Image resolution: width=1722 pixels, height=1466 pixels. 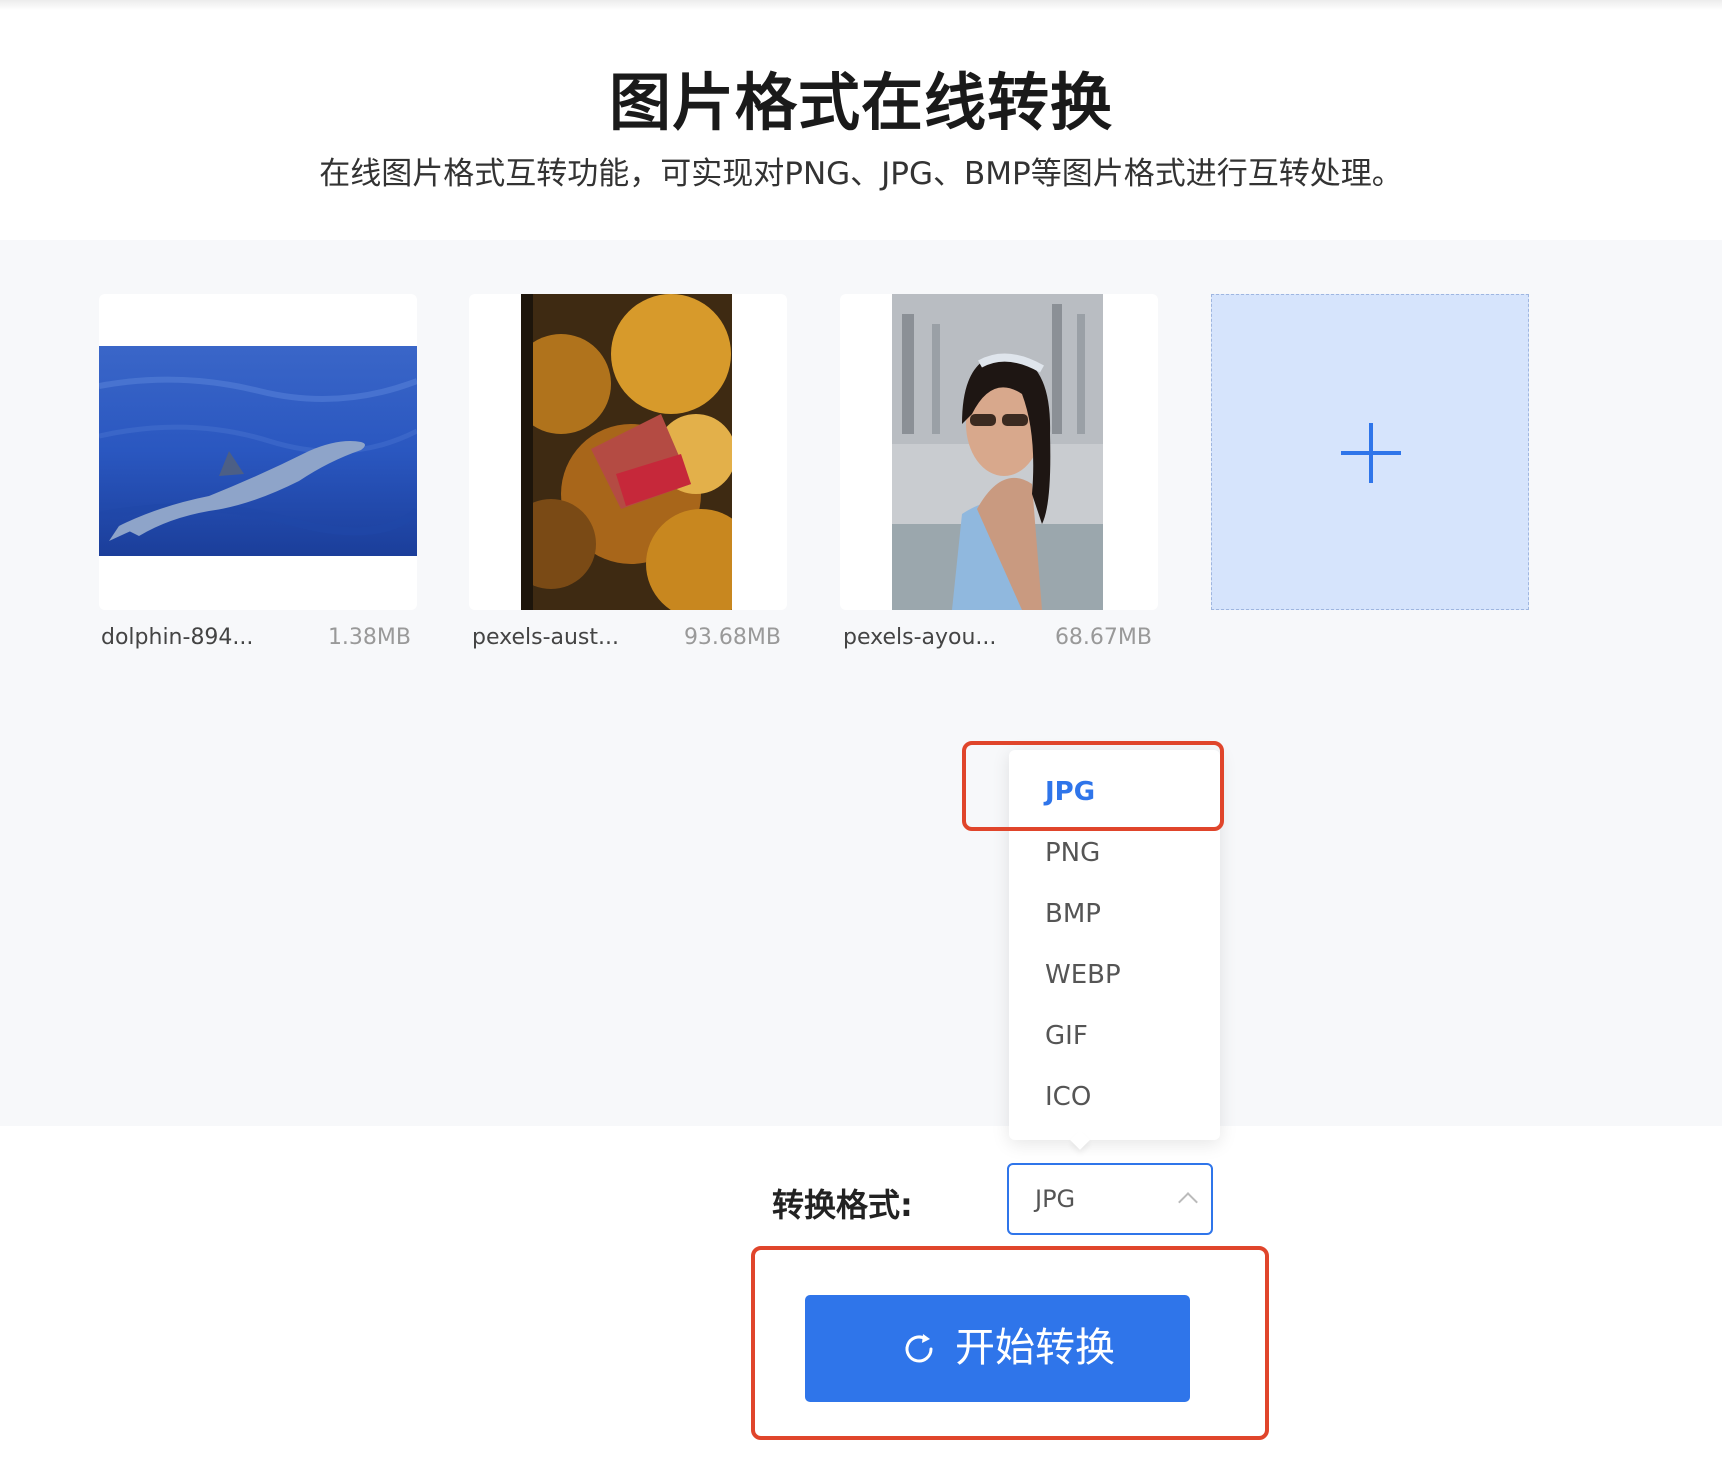 What do you see at coordinates (1093, 786) in the screenshot?
I see `highlight-box-jpg` at bounding box center [1093, 786].